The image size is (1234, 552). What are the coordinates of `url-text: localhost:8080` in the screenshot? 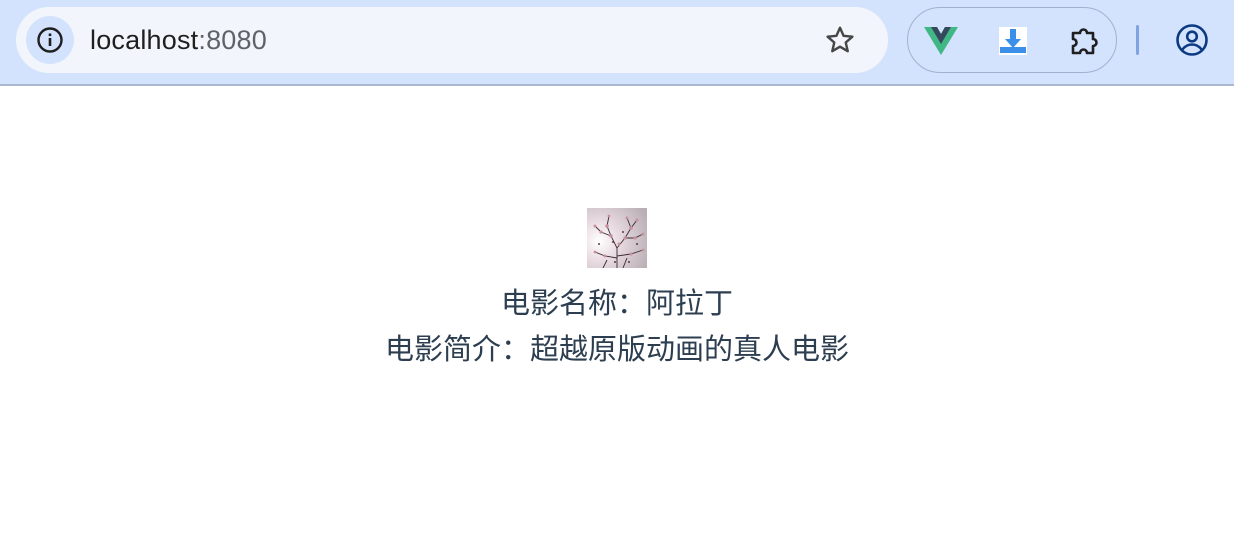 It's located at (178, 40).